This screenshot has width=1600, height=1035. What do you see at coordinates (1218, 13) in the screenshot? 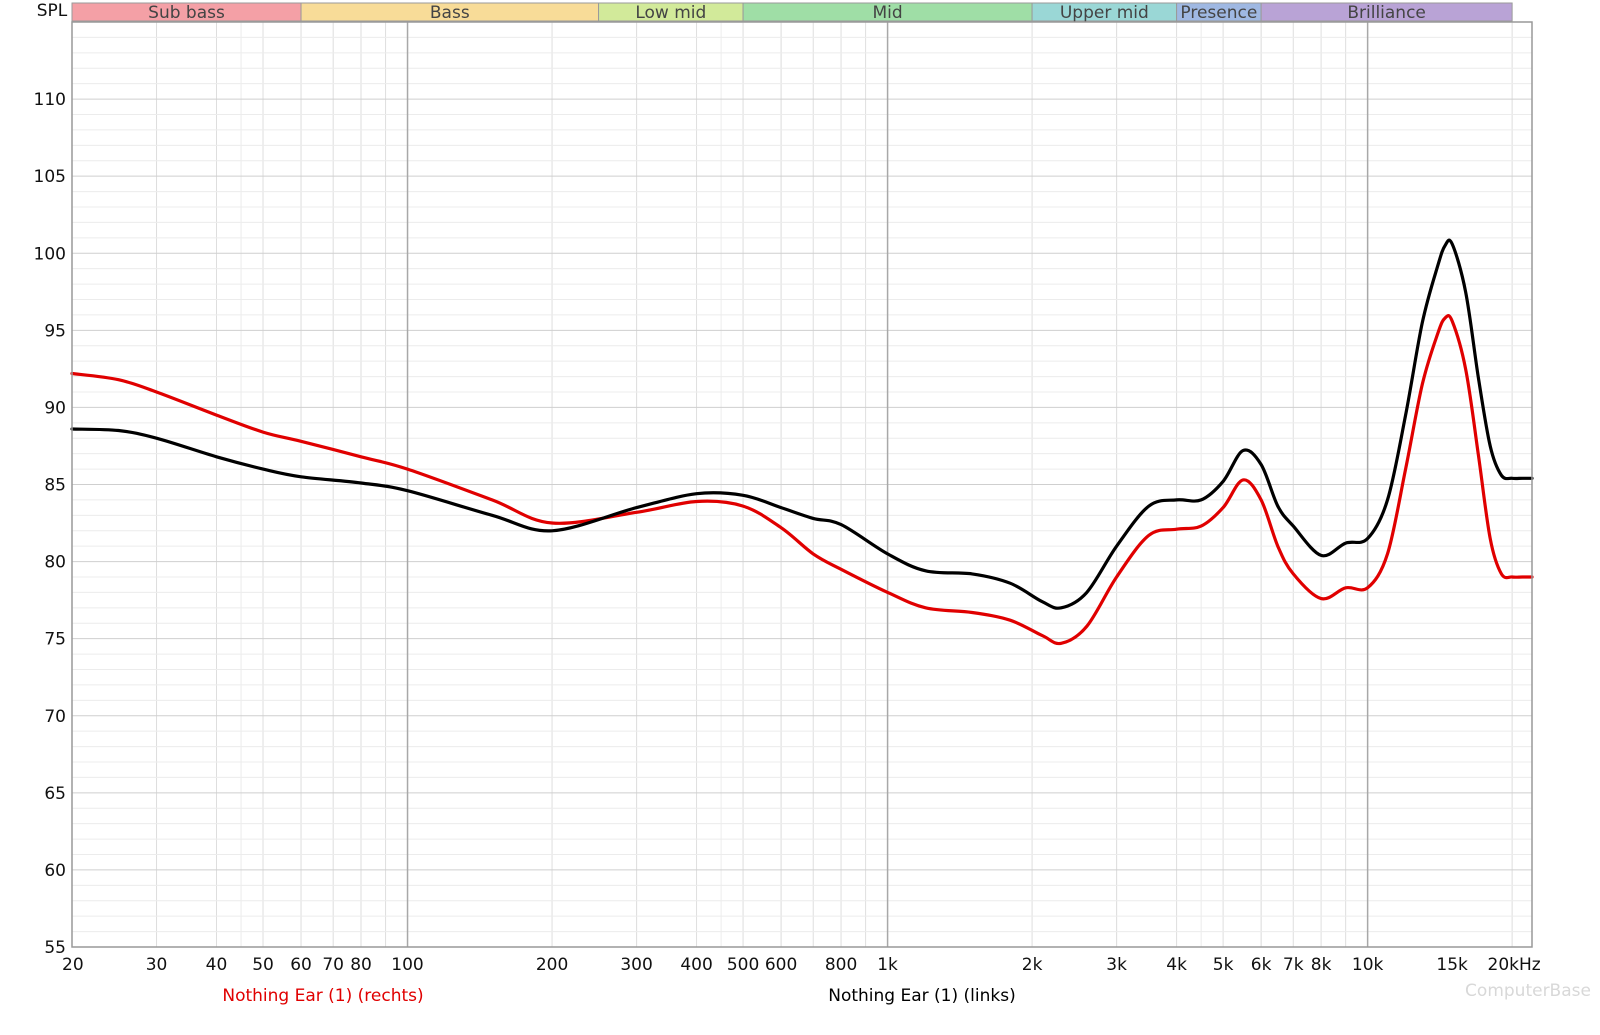
I see `band-label: Presence` at bounding box center [1218, 13].